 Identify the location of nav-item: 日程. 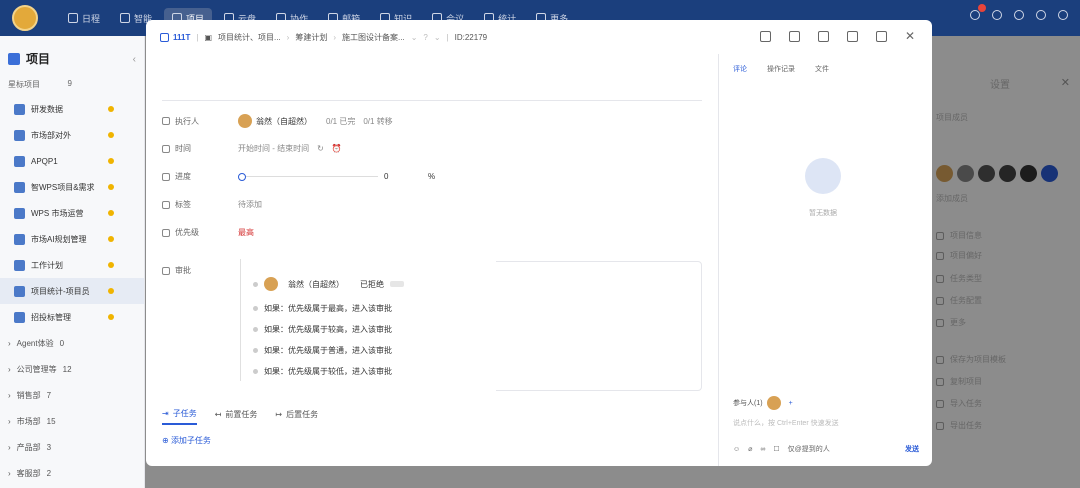
(84, 18).